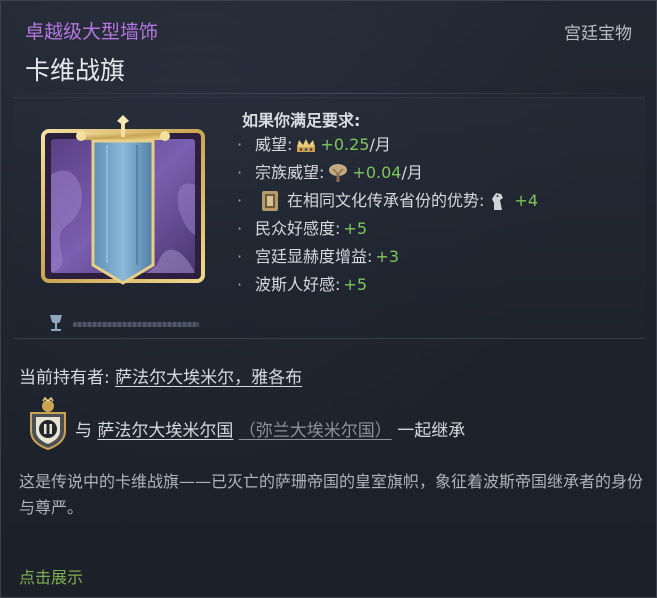  I want to click on artifact-rarity: 卓越级大型墙饰, so click(92, 32).